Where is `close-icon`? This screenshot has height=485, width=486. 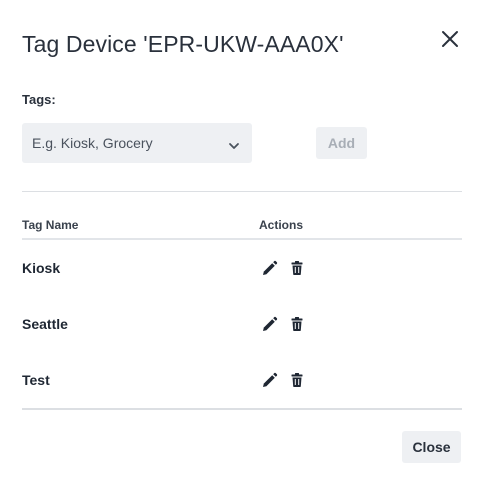 close-icon is located at coordinates (450, 39).